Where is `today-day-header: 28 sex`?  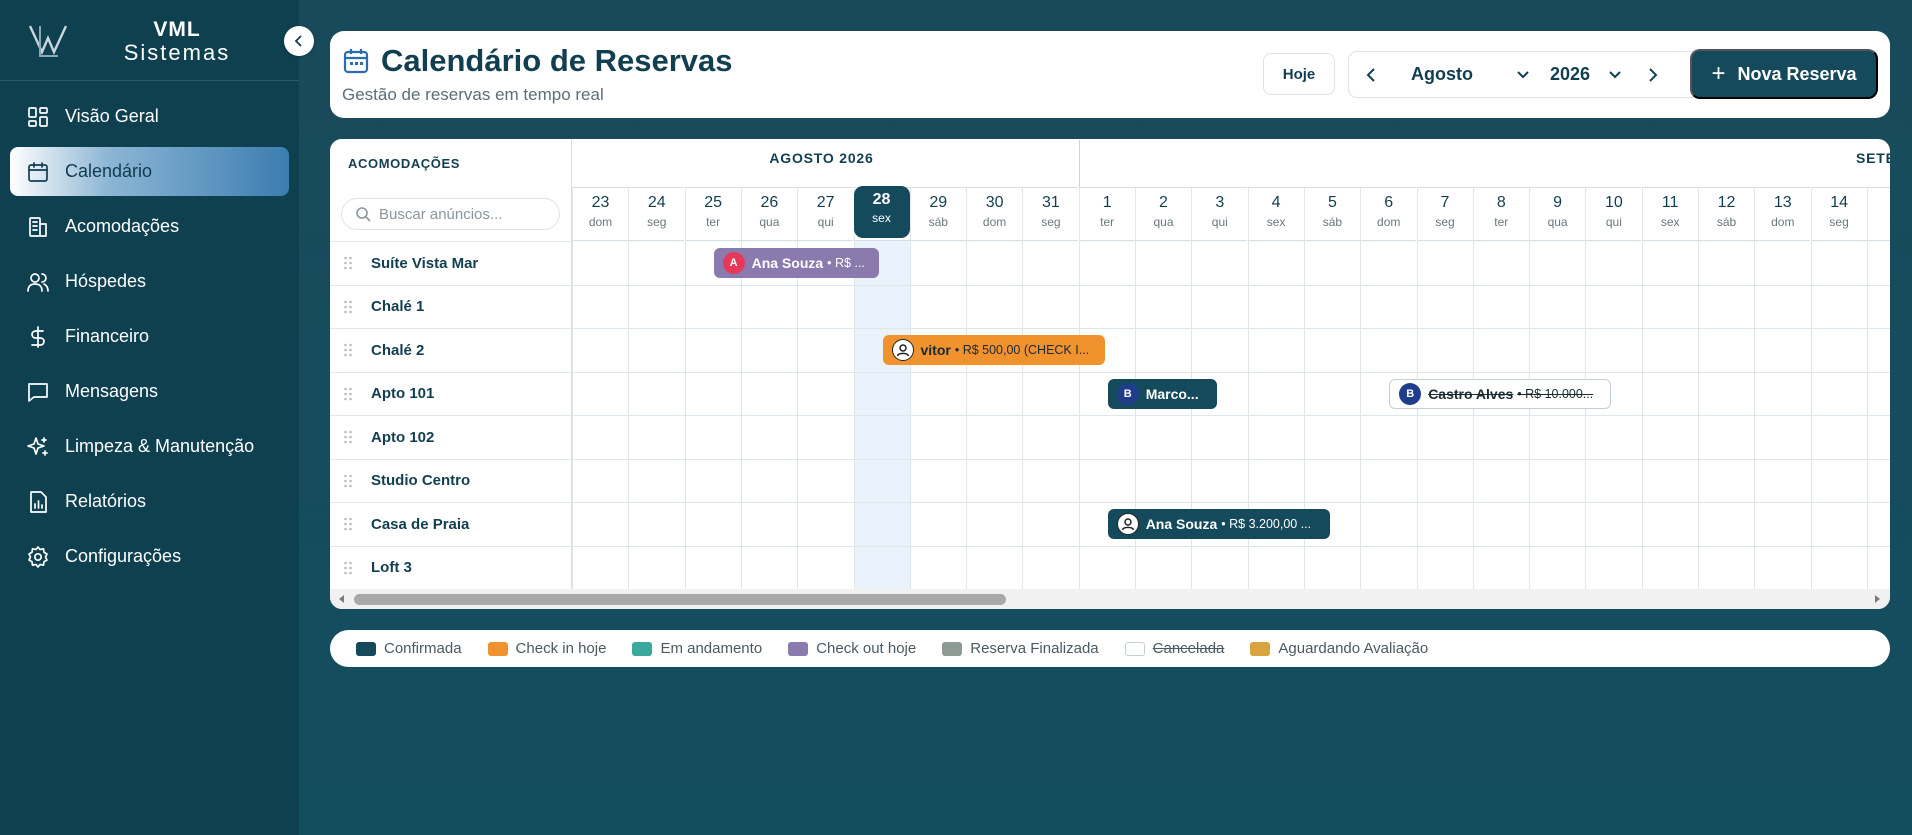 today-day-header: 28 sex is located at coordinates (881, 212).